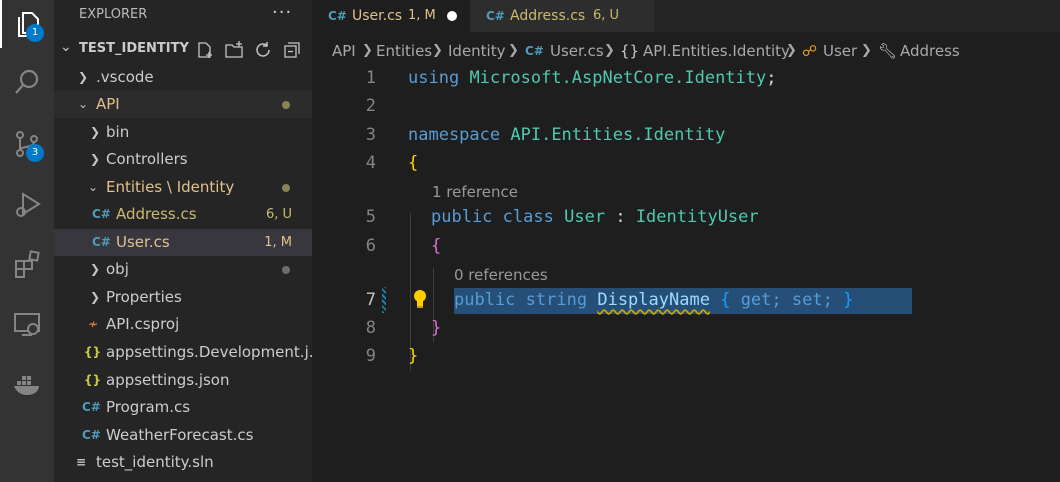  Describe the element at coordinates (117, 269) in the screenshot. I see `tree-item-label: obj` at that location.